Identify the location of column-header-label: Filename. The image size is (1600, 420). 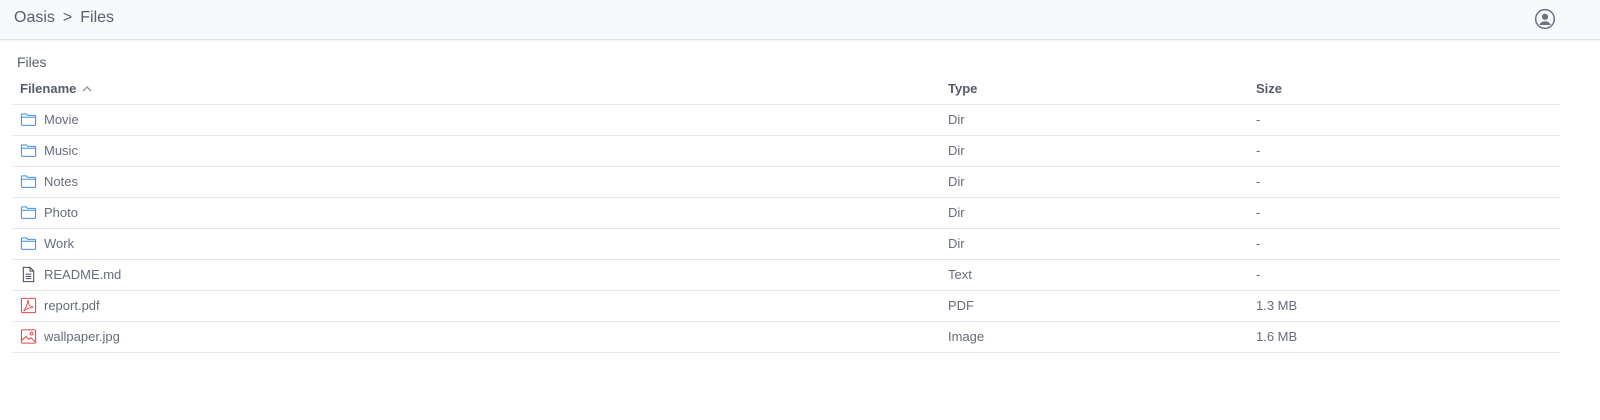
(48, 89).